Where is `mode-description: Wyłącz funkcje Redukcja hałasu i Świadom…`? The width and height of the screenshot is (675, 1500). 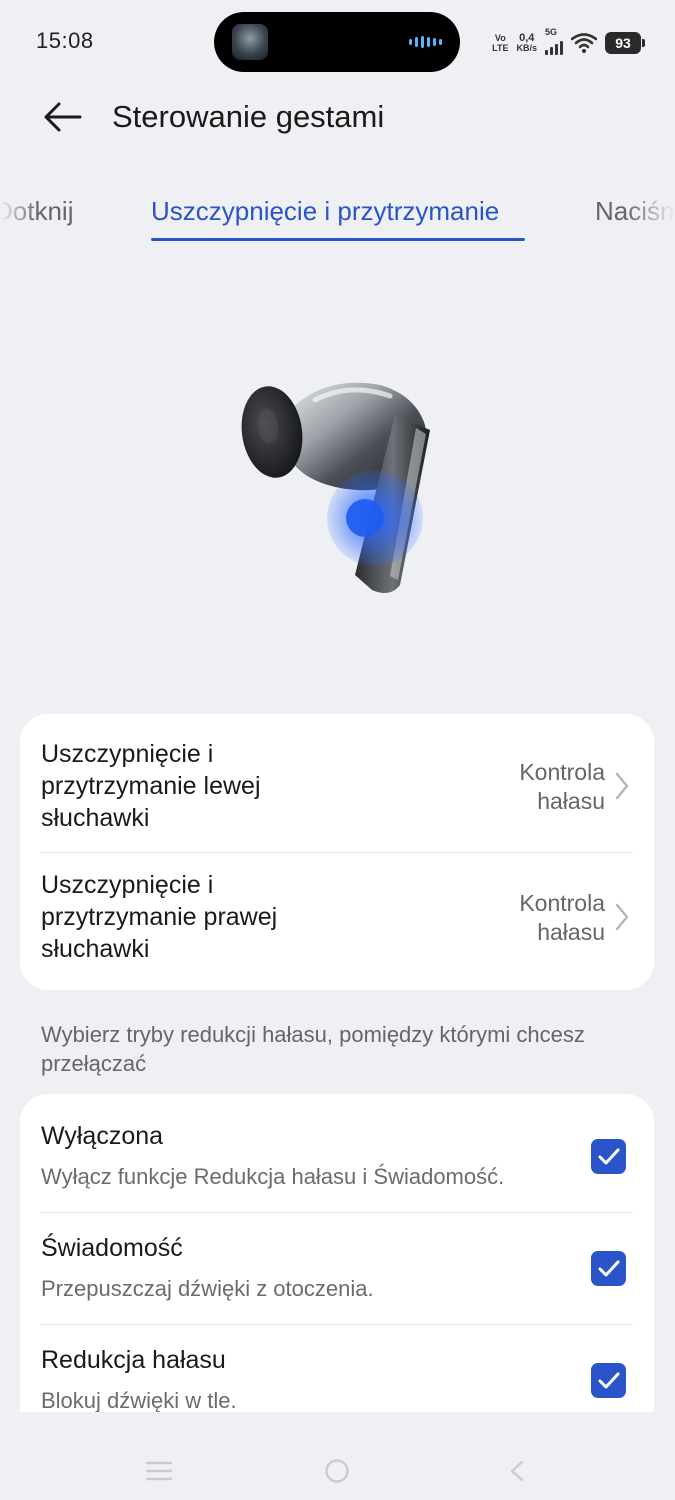
mode-description: Wyłącz funkcje Redukcja hałasu i Świadom… is located at coordinates (273, 1176).